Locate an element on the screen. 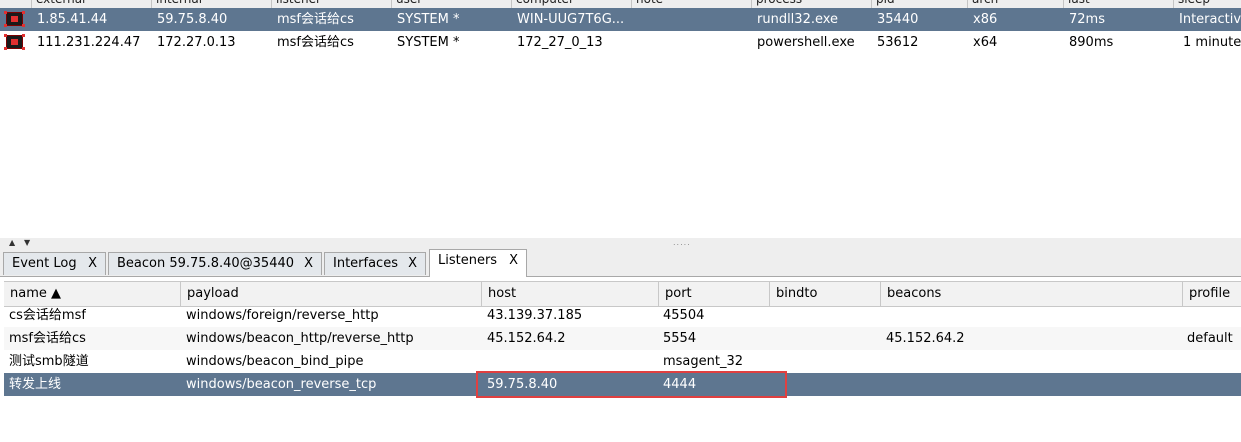  listener-port: msagent_32 is located at coordinates (703, 361).